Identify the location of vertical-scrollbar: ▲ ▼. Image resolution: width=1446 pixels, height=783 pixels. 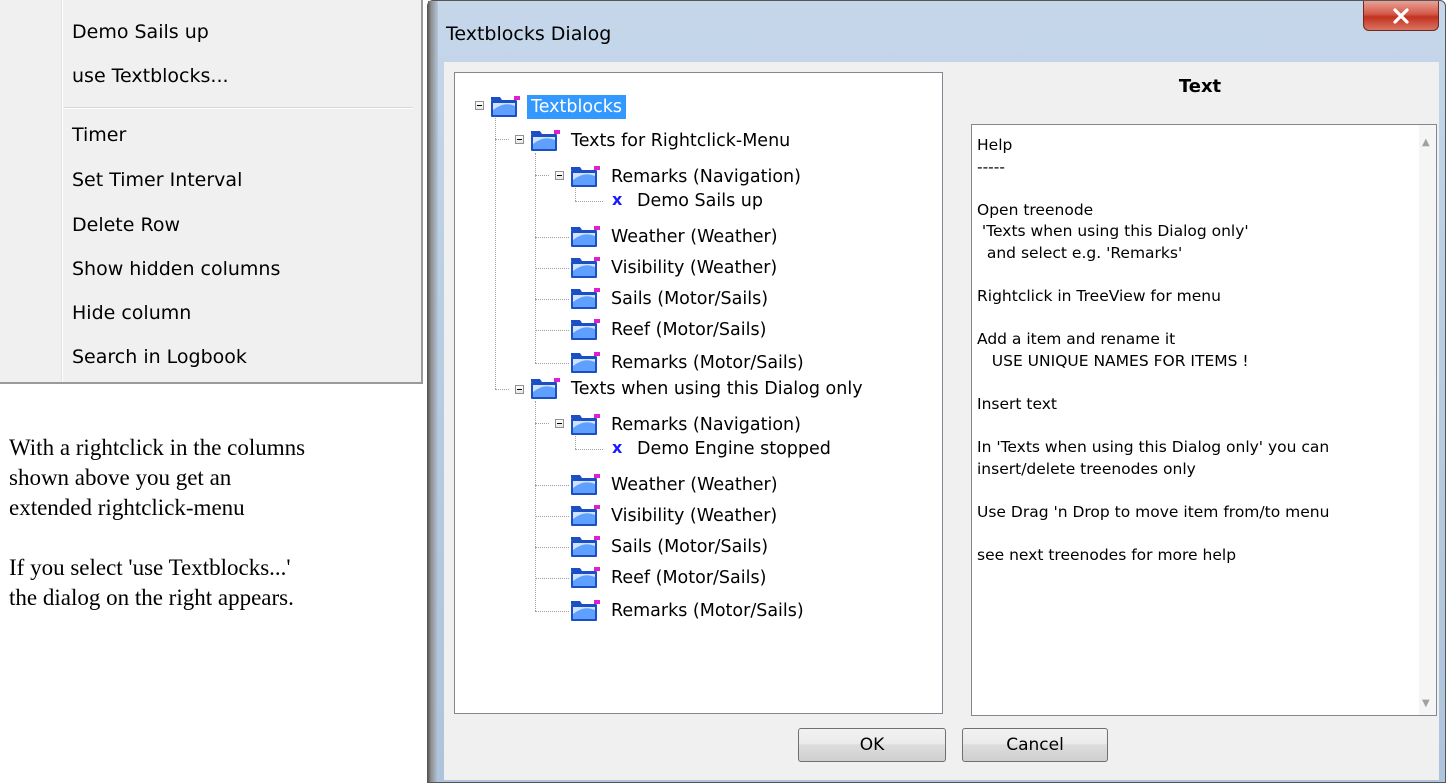
(1427, 420).